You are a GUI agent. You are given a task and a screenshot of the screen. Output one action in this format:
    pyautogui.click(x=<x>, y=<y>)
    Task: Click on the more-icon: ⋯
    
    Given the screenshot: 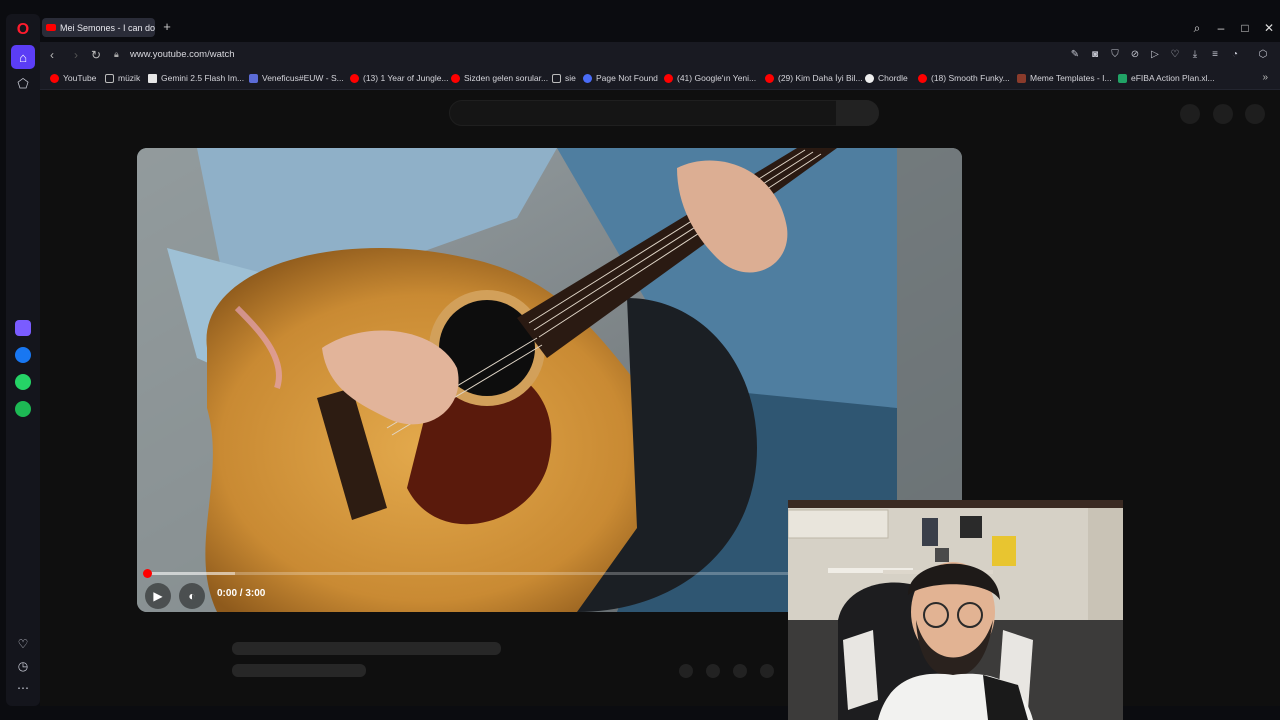 What is the action you would take?
    pyautogui.click(x=23, y=688)
    